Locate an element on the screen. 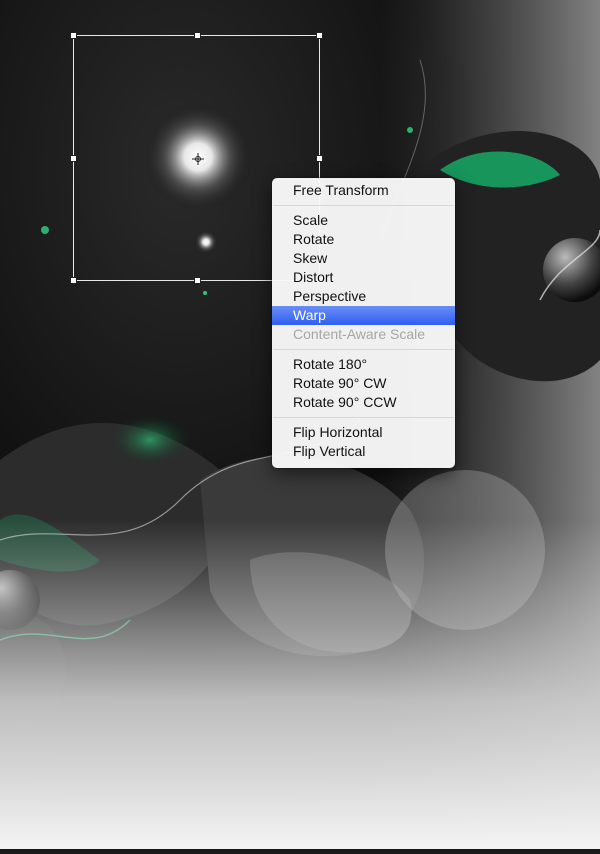 Image resolution: width=600 pixels, height=854 pixels. transform-handle-bottom-center is located at coordinates (197, 280).